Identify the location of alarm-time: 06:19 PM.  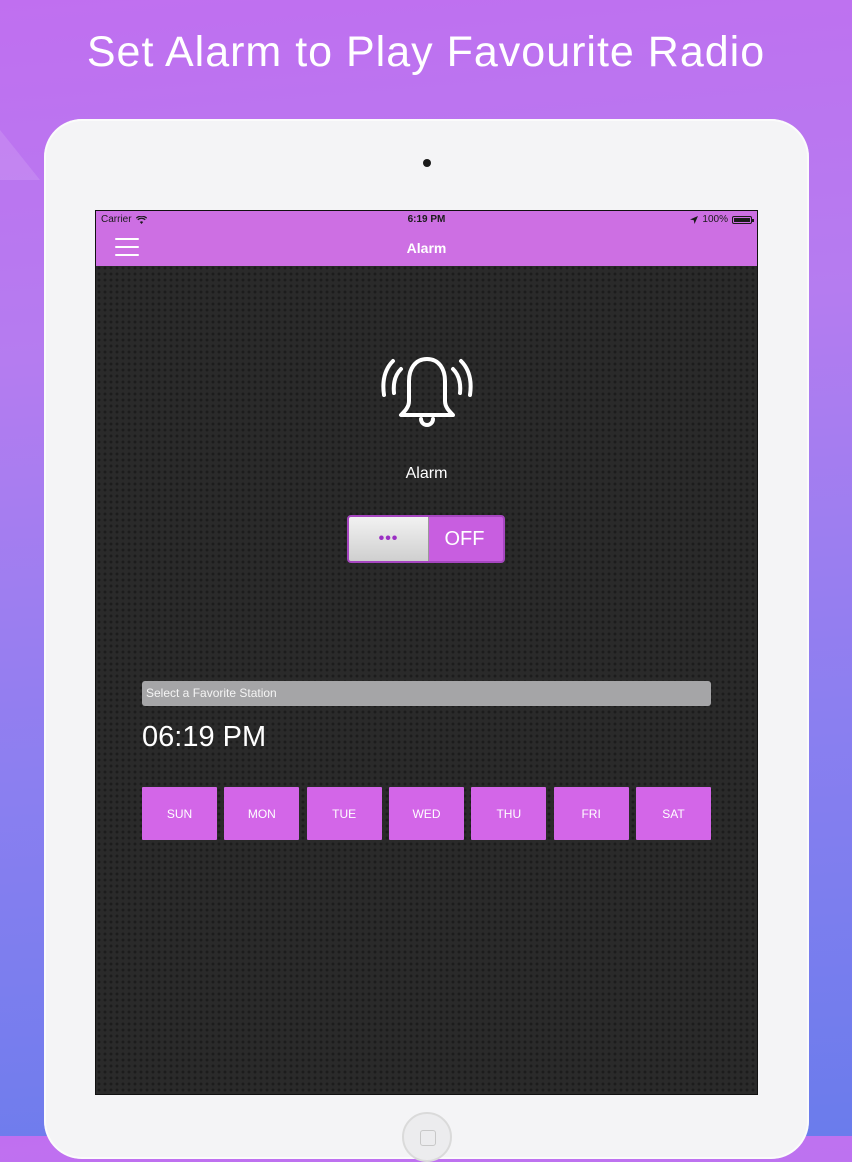
(204, 737).